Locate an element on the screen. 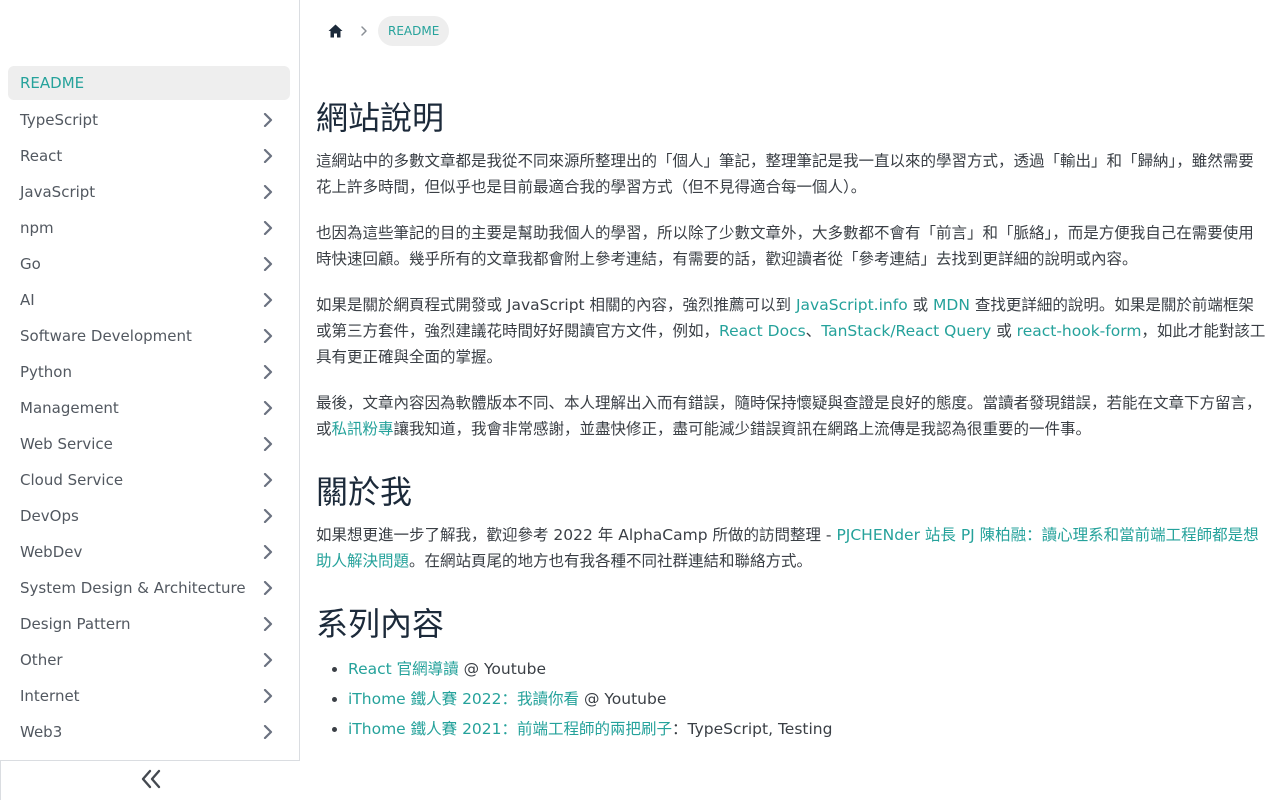  sidebar-item-software-development: Software Development is located at coordinates (149, 336).